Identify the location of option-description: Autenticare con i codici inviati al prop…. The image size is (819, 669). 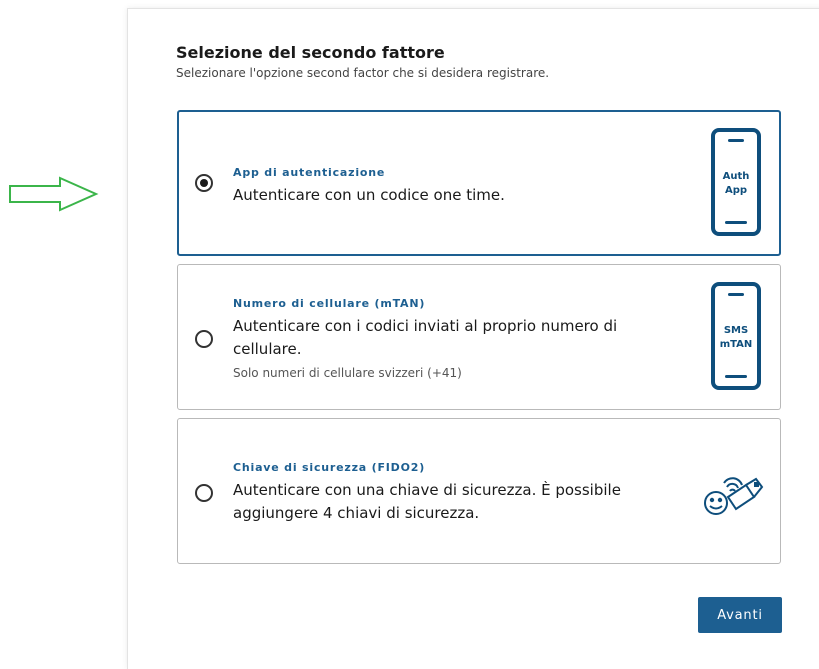
(425, 337).